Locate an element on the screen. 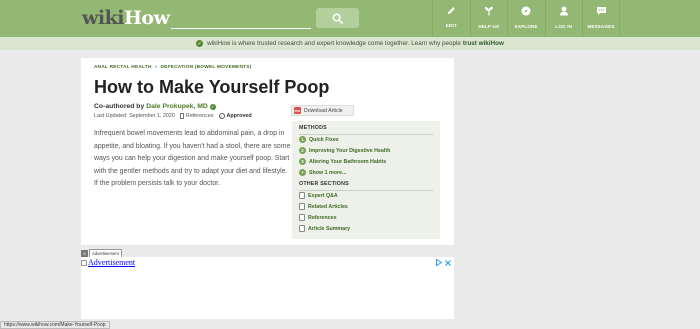 This screenshot has height=329, width=700. method-number-badge: 1 is located at coordinates (302, 139).